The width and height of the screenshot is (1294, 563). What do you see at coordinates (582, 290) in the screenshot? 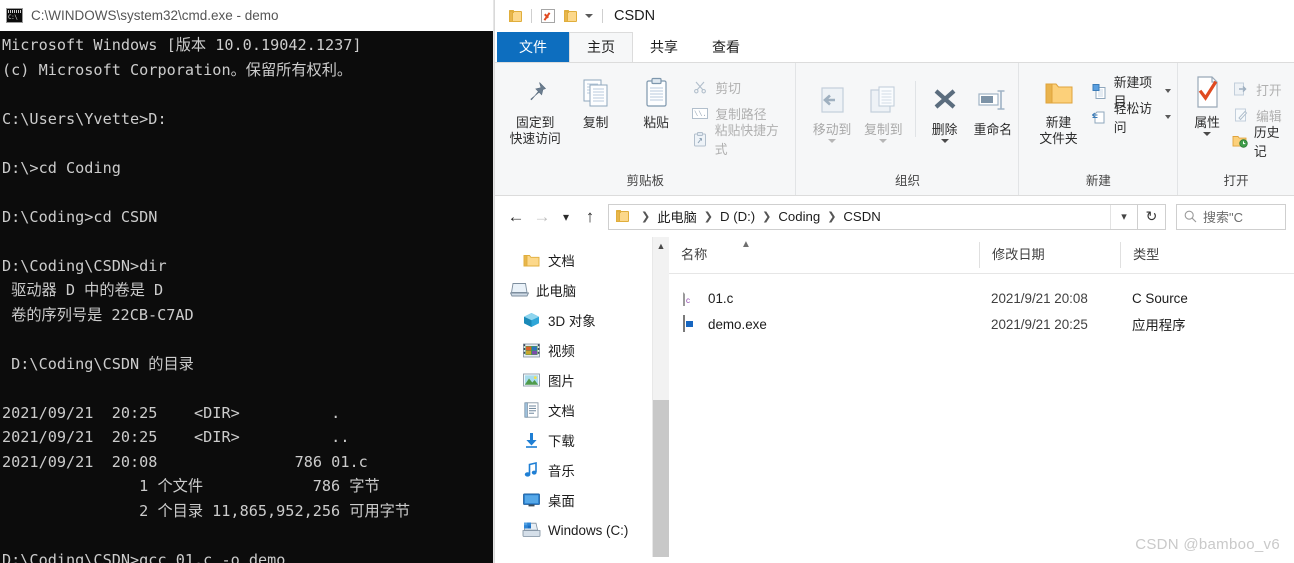
I see `nav-item-1: 此电脑` at bounding box center [582, 290].